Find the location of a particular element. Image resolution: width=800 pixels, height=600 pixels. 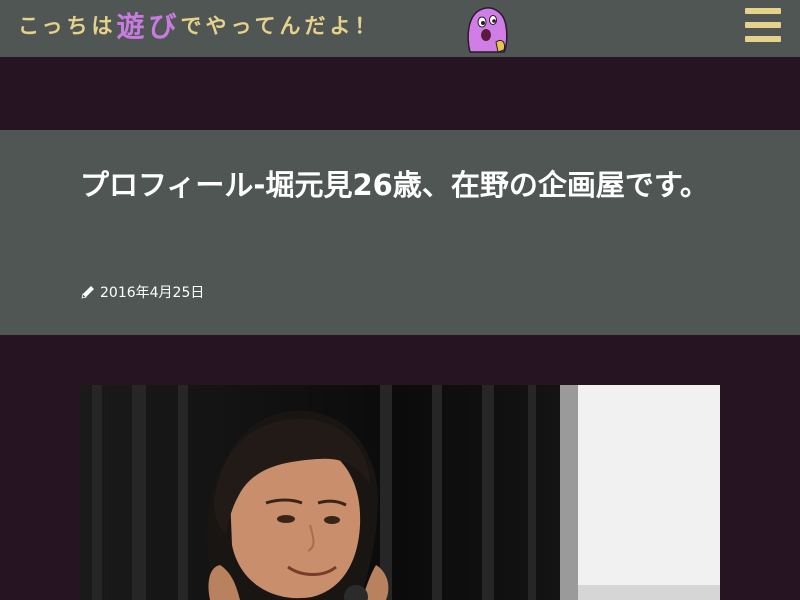

pencil-icon is located at coordinates (87, 292).